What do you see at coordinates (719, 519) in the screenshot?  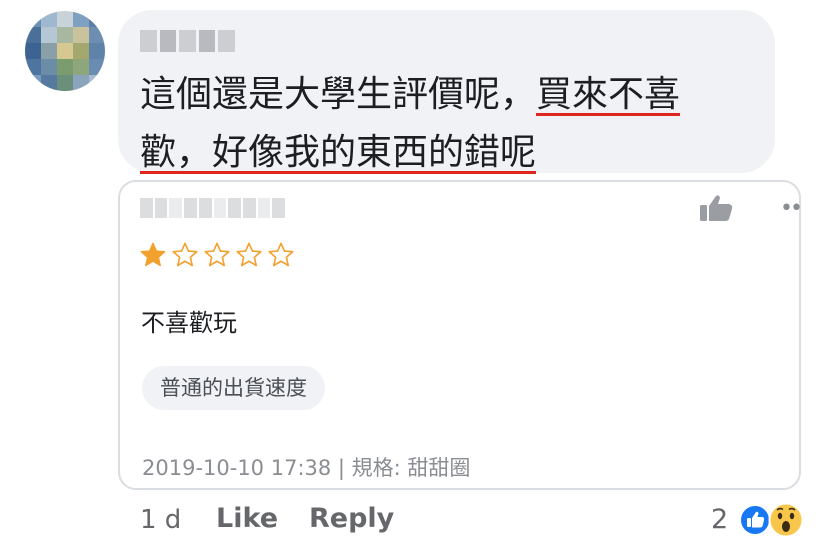 I see `reaction-count: 2` at bounding box center [719, 519].